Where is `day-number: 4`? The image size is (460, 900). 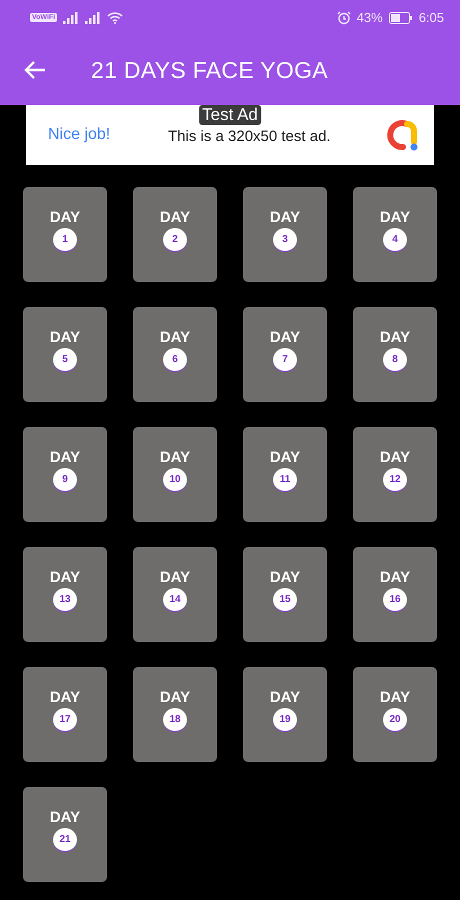 day-number: 4 is located at coordinates (395, 240).